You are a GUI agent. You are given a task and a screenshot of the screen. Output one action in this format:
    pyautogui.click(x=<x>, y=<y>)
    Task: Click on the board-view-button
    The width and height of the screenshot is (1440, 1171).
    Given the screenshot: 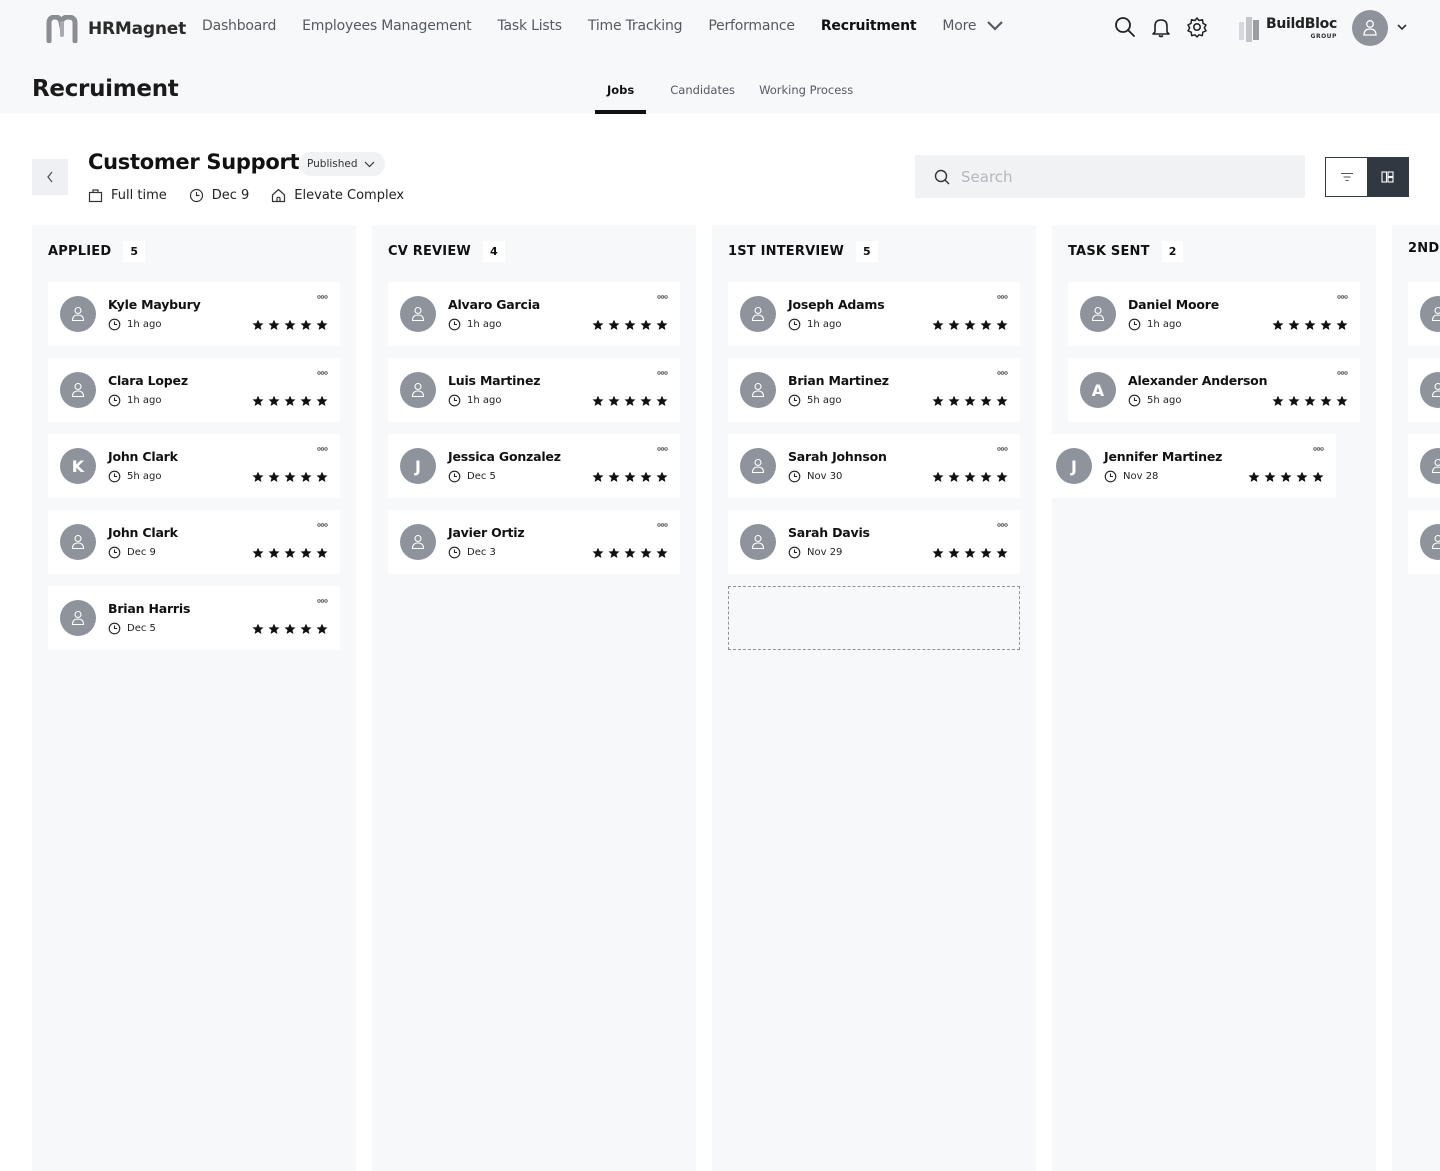 What is the action you would take?
    pyautogui.click(x=1387, y=177)
    